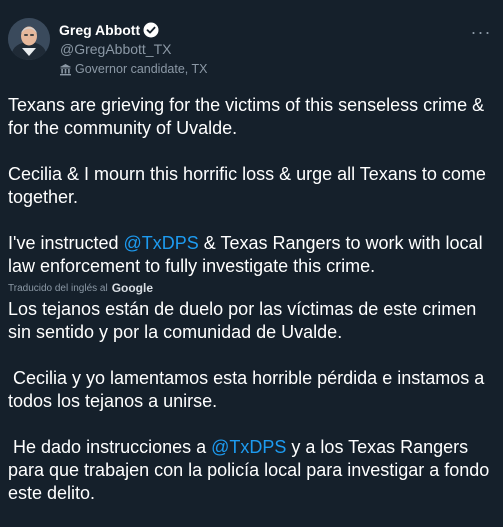  I want to click on paragraph-text: He dado instrucciones a, so click(110, 447).